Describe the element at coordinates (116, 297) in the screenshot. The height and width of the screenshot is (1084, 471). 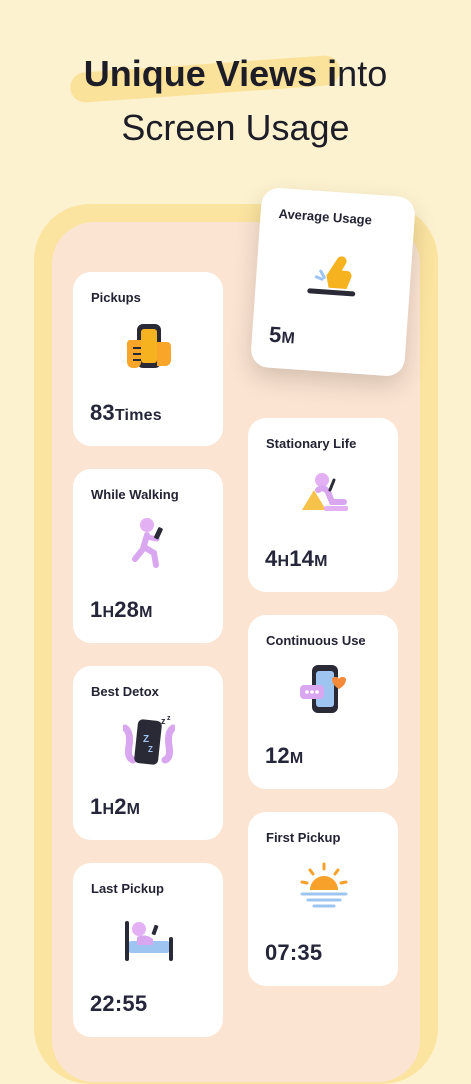
I see `card-title: Pickups` at that location.